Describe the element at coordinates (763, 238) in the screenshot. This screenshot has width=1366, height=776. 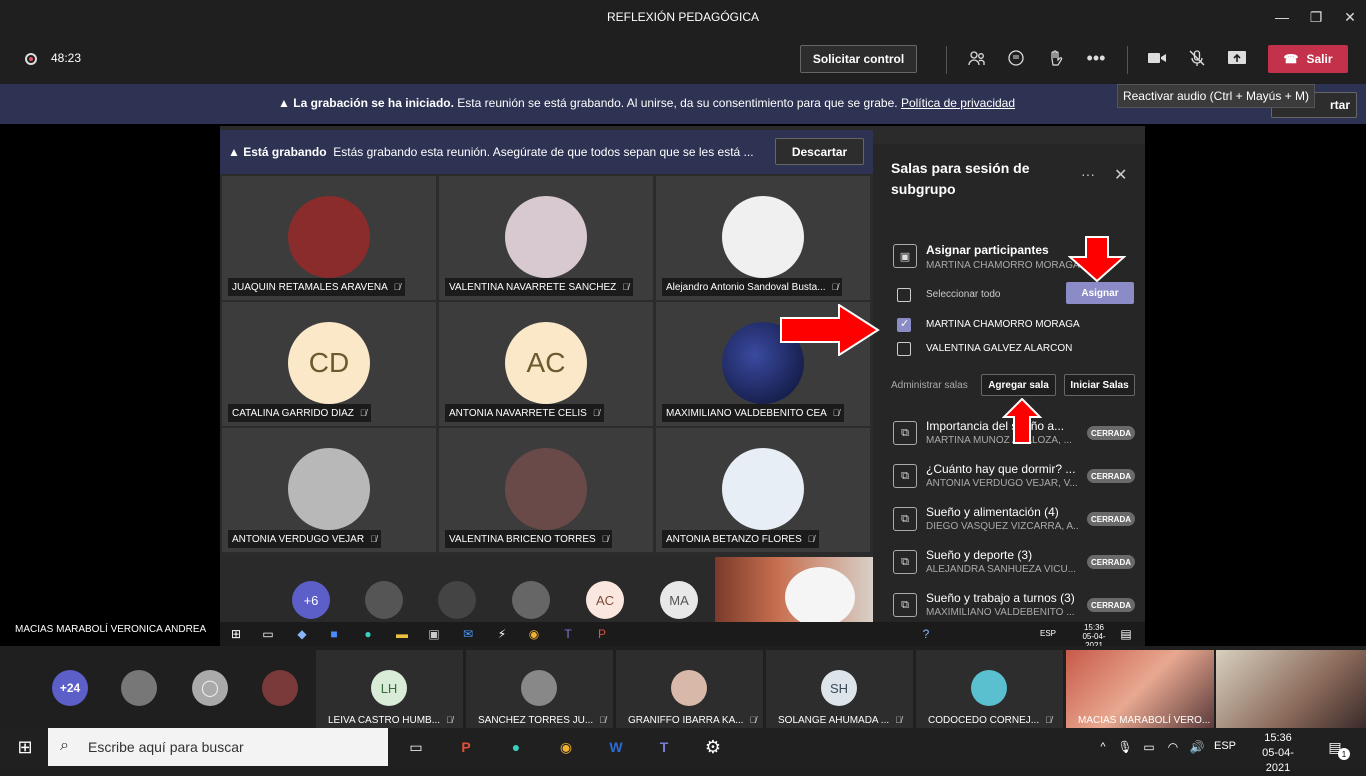
I see `participant-tile: Alejandro Antonio Sandoval Busta... 🎙̸` at that location.